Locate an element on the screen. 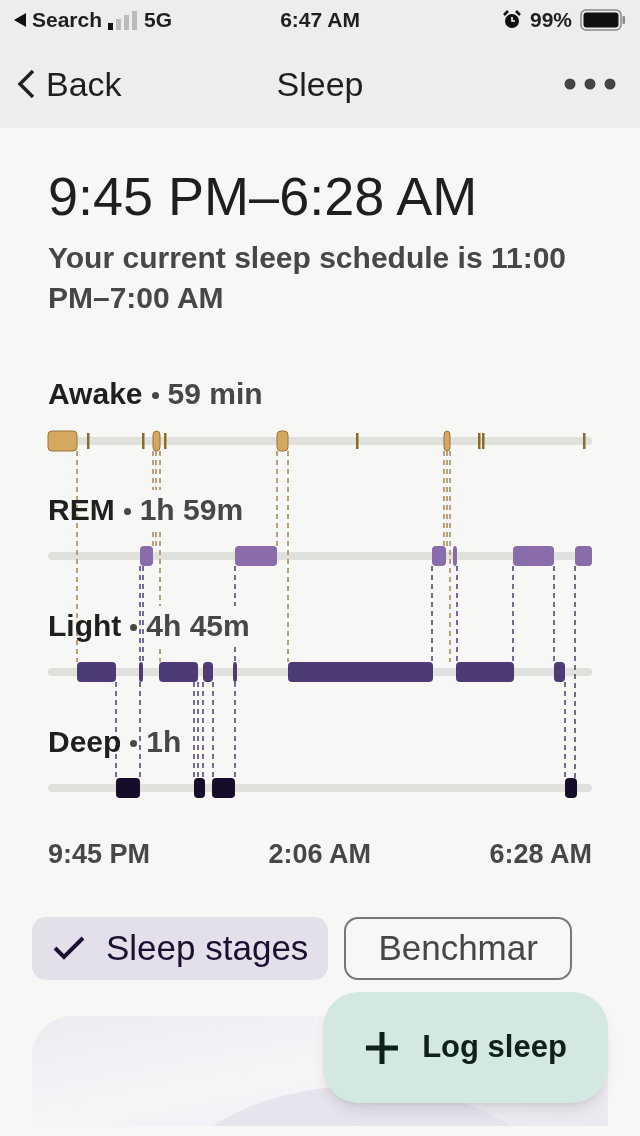 The width and height of the screenshot is (640, 1136). chevron-left-icon is located at coordinates (26, 84).